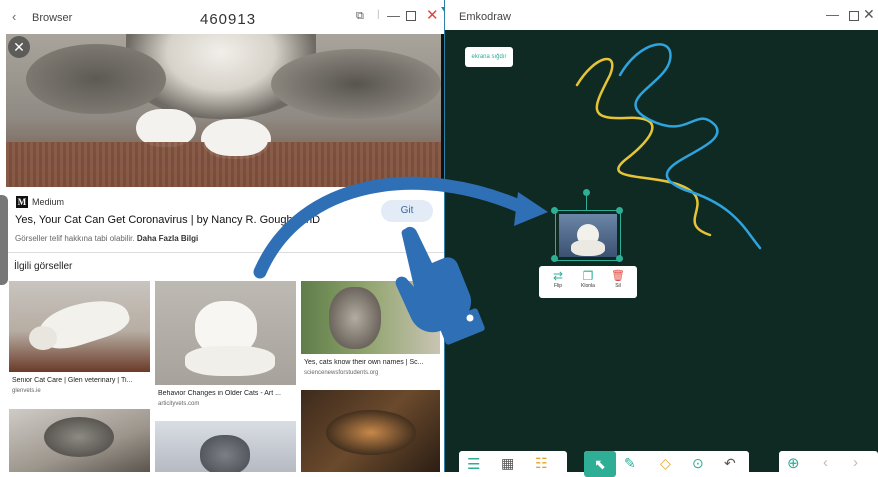 Image resolution: width=878 pixels, height=477 pixels. I want to click on selected-image-frame, so click(588, 235).